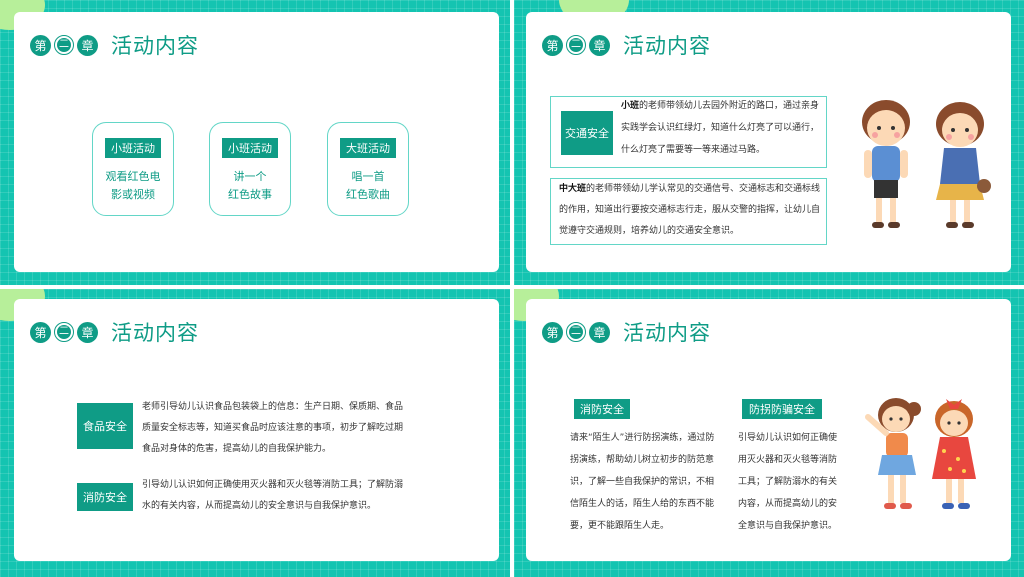 The height and width of the screenshot is (577, 1024). What do you see at coordinates (133, 169) in the screenshot?
I see `activity-card: 小班活动 观看红色电 影或视频` at bounding box center [133, 169].